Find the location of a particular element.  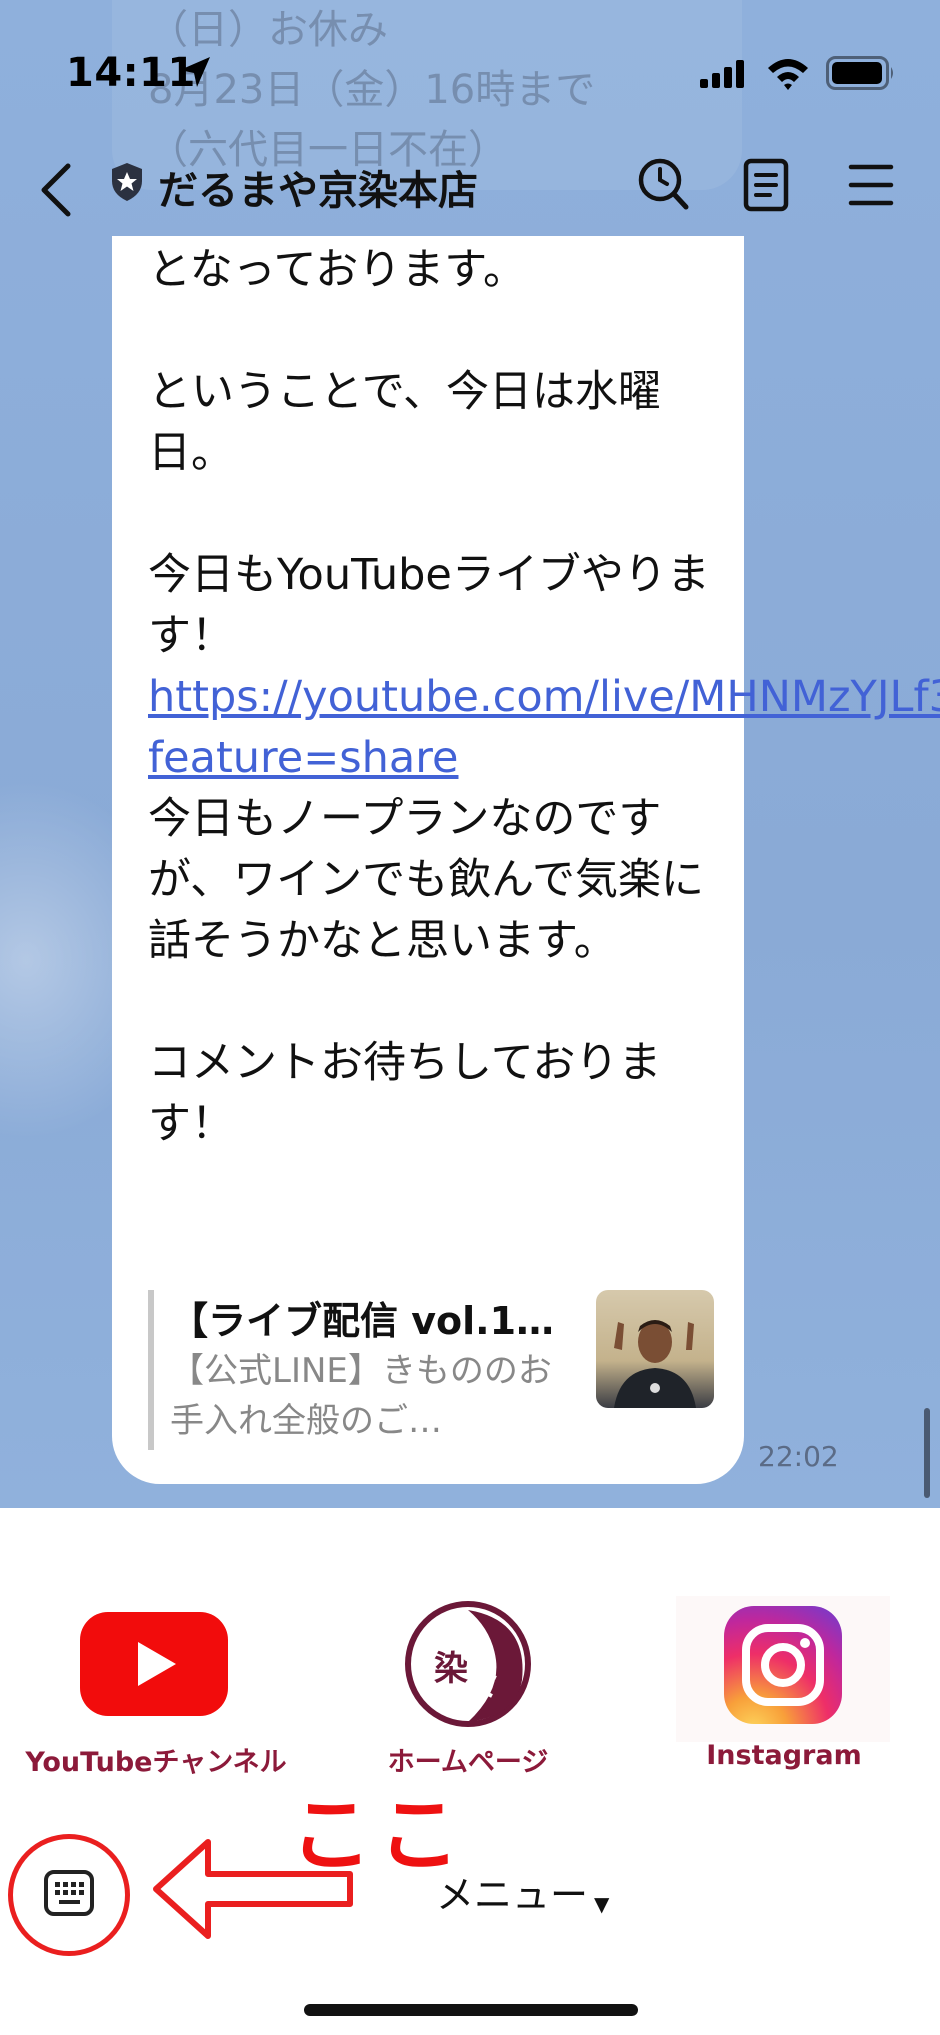

home-indicator is located at coordinates (471, 2010).